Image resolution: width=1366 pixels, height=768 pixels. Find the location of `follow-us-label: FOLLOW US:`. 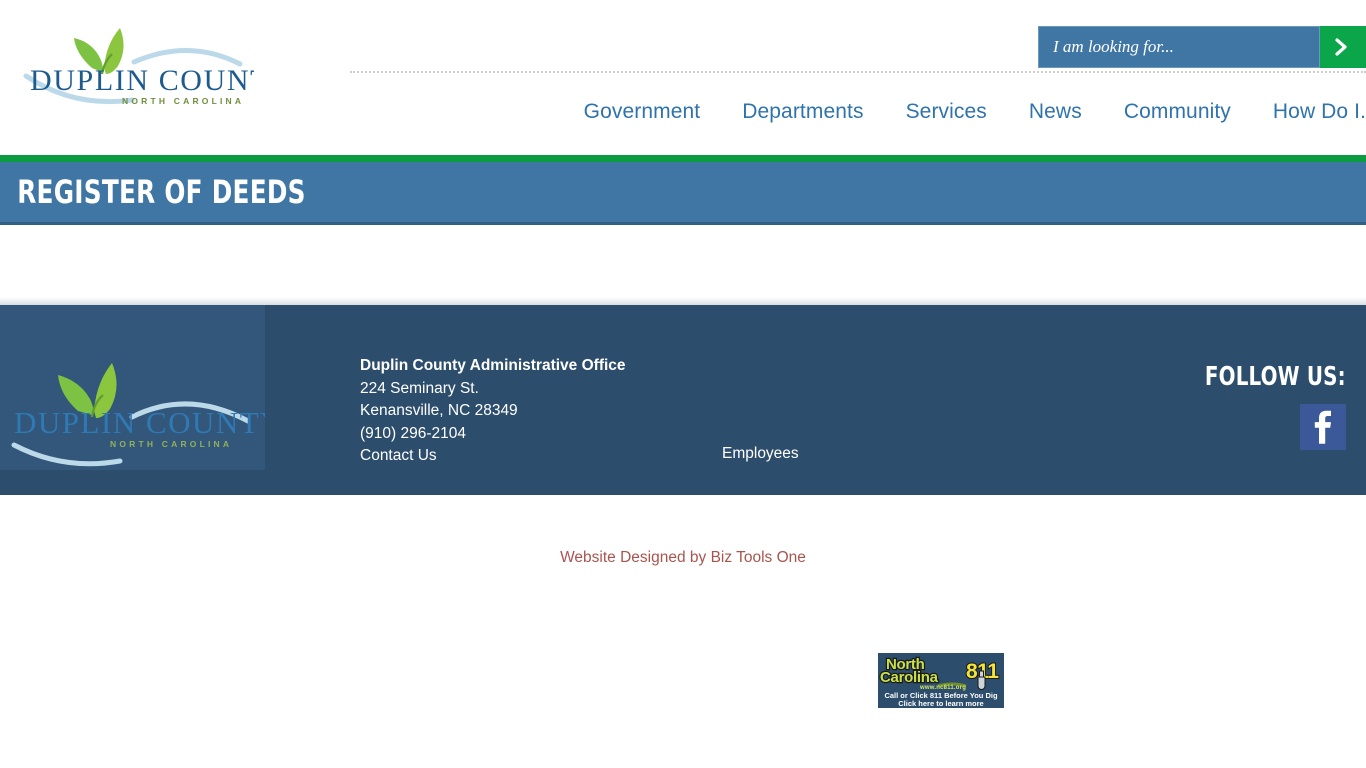

follow-us-label: FOLLOW US: is located at coordinates (1275, 377).